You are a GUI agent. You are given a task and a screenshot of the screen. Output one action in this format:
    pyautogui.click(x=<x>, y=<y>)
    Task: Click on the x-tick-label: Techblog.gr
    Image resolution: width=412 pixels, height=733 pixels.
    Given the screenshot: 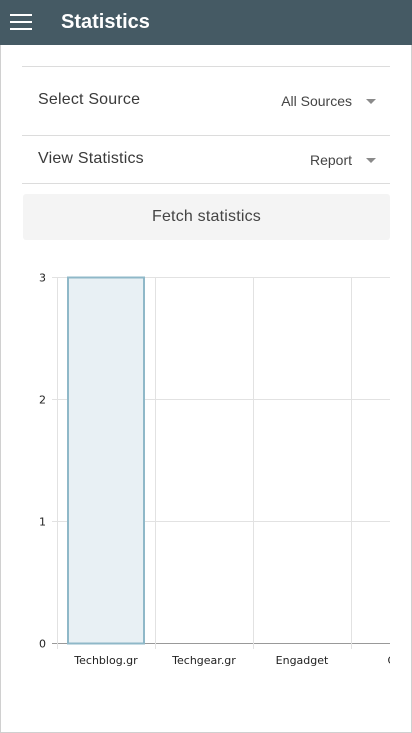 What is the action you would take?
    pyautogui.click(x=105, y=660)
    